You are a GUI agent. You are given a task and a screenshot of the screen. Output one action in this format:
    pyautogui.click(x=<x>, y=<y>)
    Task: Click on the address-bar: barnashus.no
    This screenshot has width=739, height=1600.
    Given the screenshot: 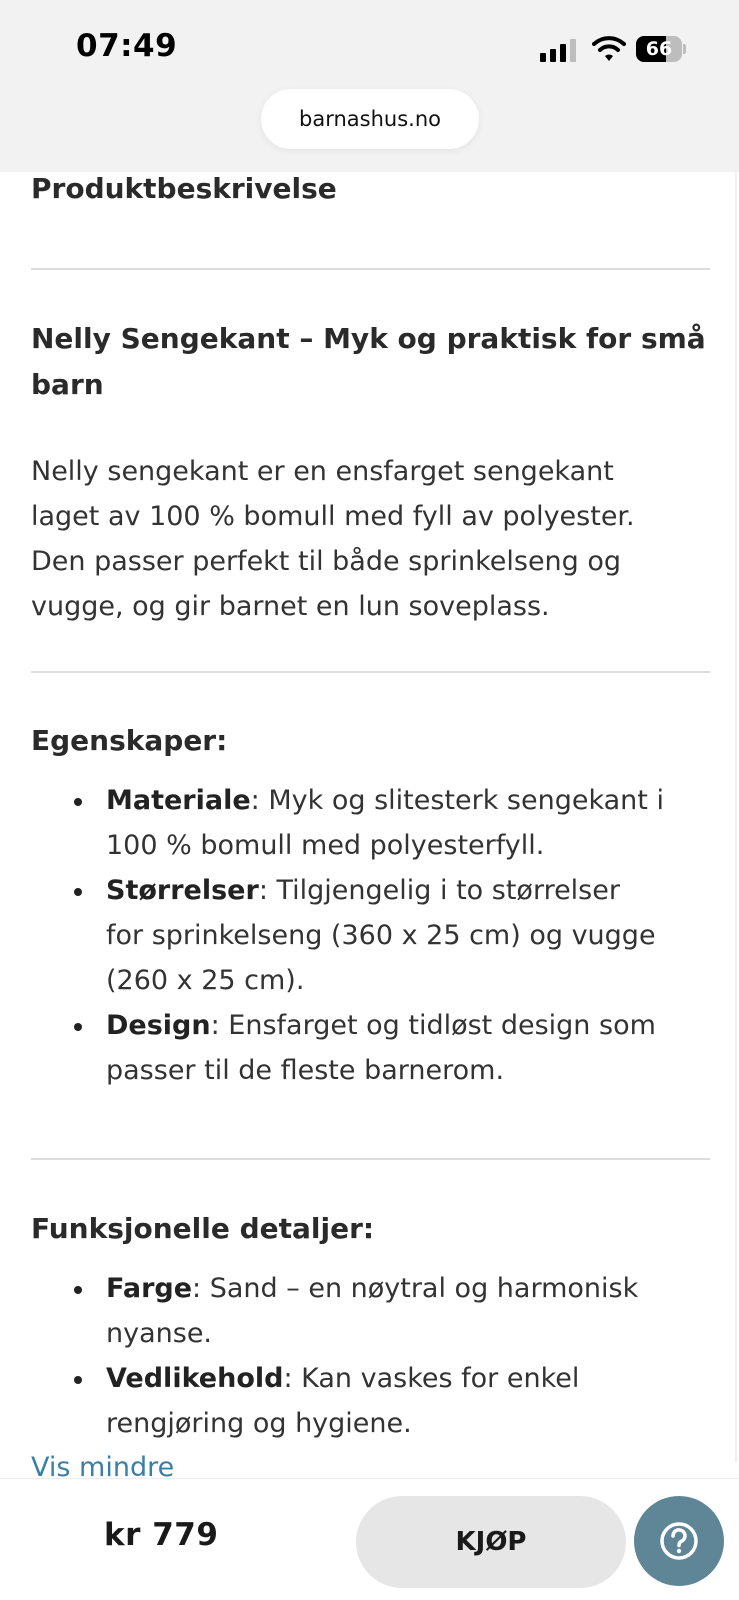 What is the action you would take?
    pyautogui.click(x=370, y=119)
    